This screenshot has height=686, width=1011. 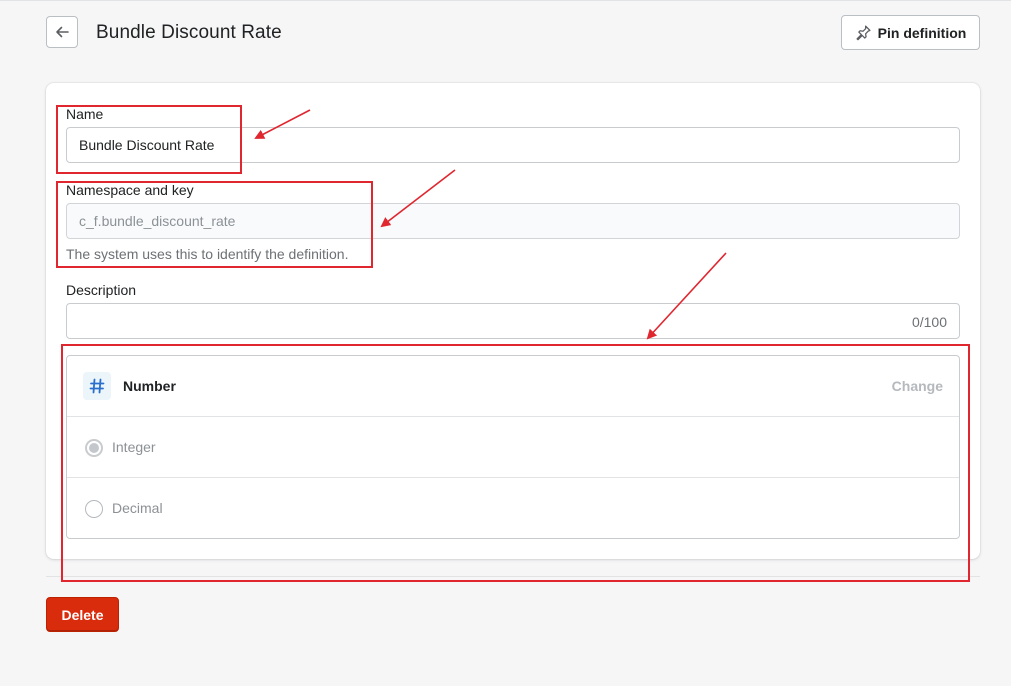 What do you see at coordinates (189, 32) in the screenshot?
I see `page-title: Bundle Discount Rate` at bounding box center [189, 32].